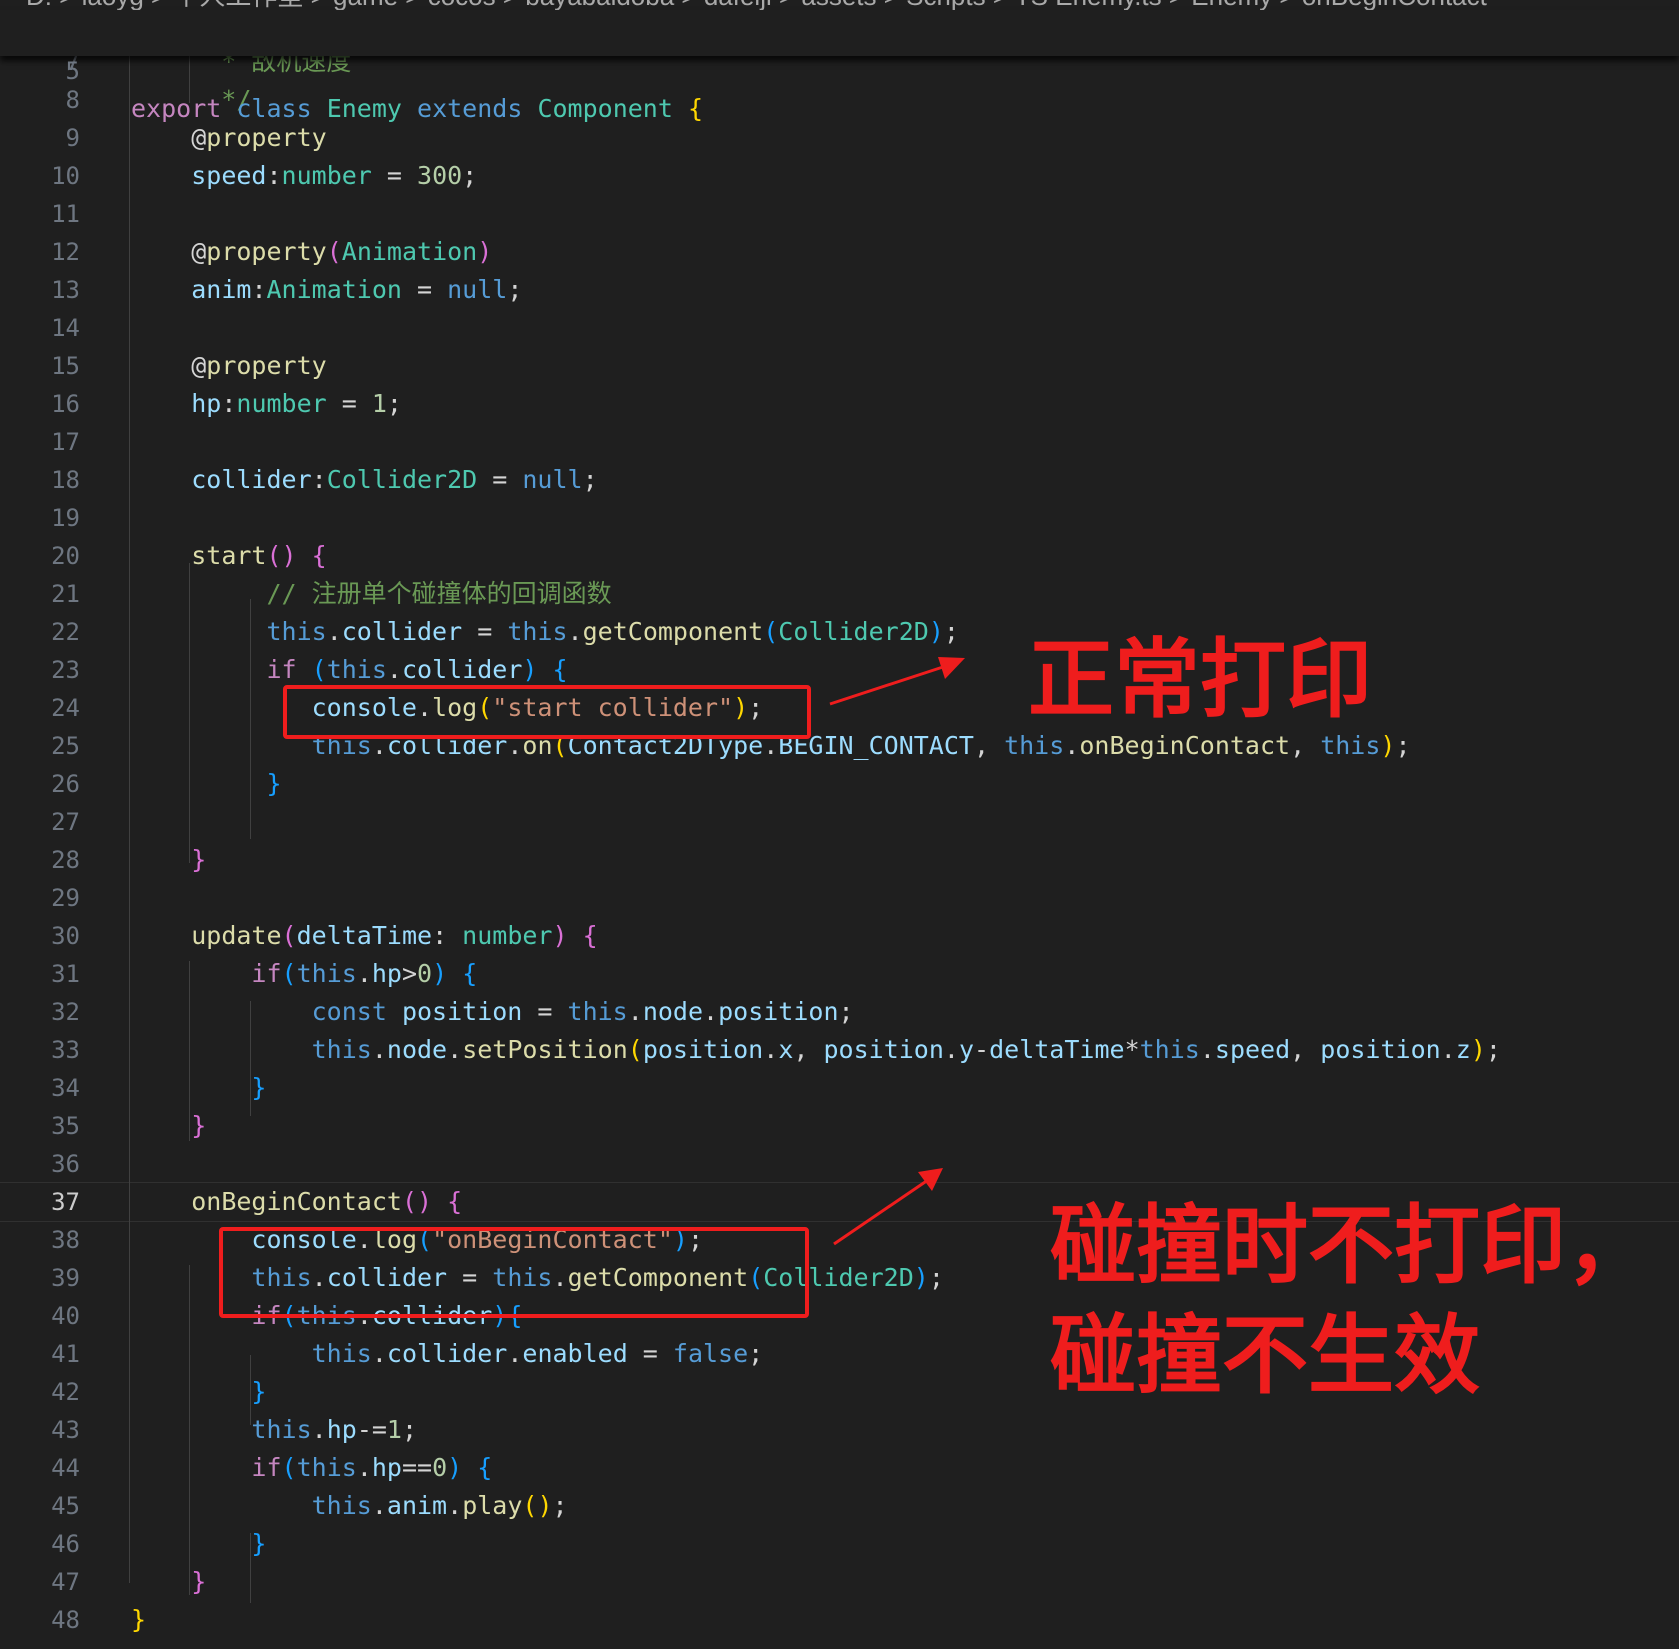 This screenshot has height=1649, width=1679. What do you see at coordinates (1200, 680) in the screenshot?
I see `annotation-note-normal-print: 正常打印` at bounding box center [1200, 680].